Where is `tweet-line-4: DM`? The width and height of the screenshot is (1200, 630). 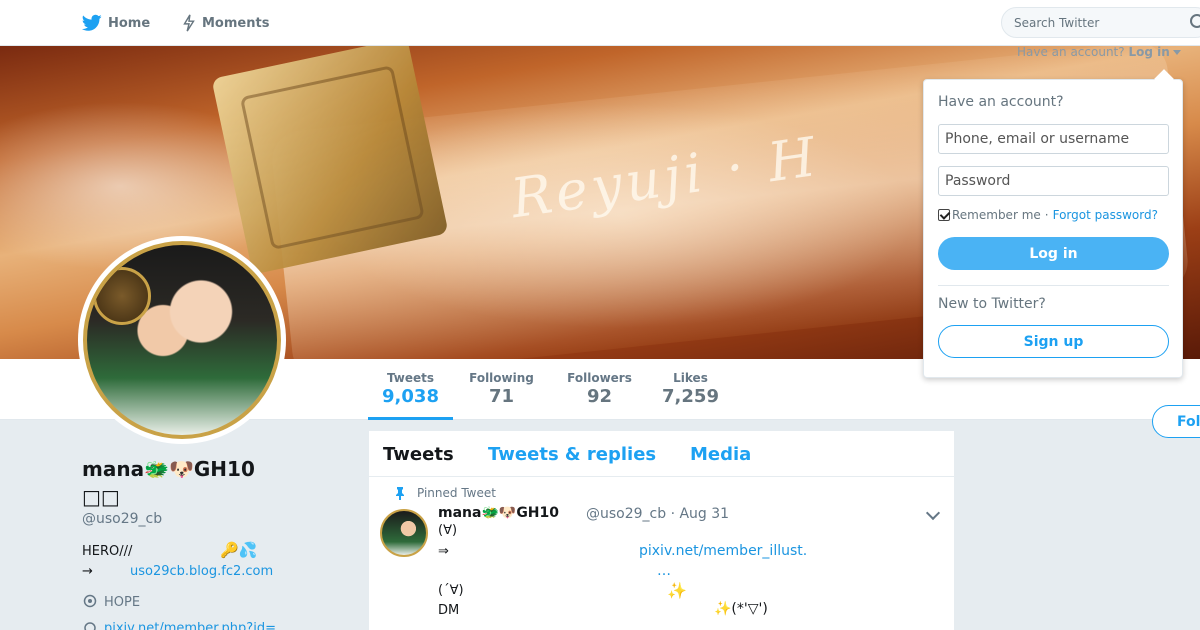
tweet-line-4: DM is located at coordinates (449, 610).